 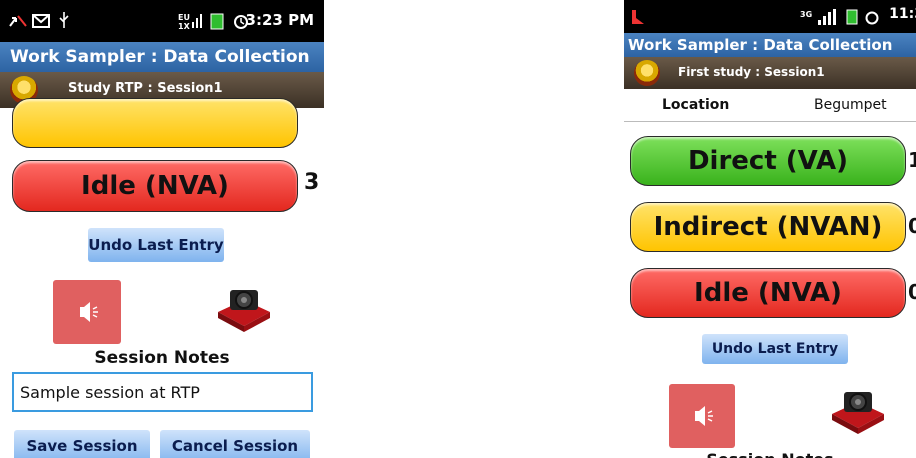 What do you see at coordinates (850, 105) in the screenshot?
I see `location-value: Begumpet` at bounding box center [850, 105].